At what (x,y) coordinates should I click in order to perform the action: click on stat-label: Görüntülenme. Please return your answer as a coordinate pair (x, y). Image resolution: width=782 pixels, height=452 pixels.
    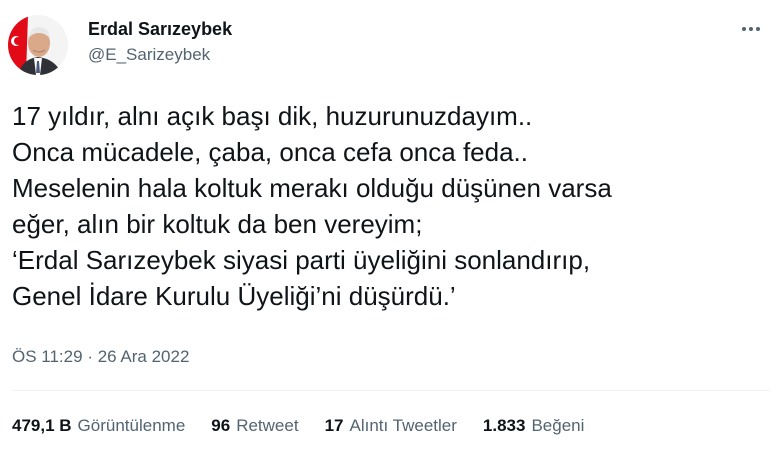
    Looking at the image, I should click on (131, 425).